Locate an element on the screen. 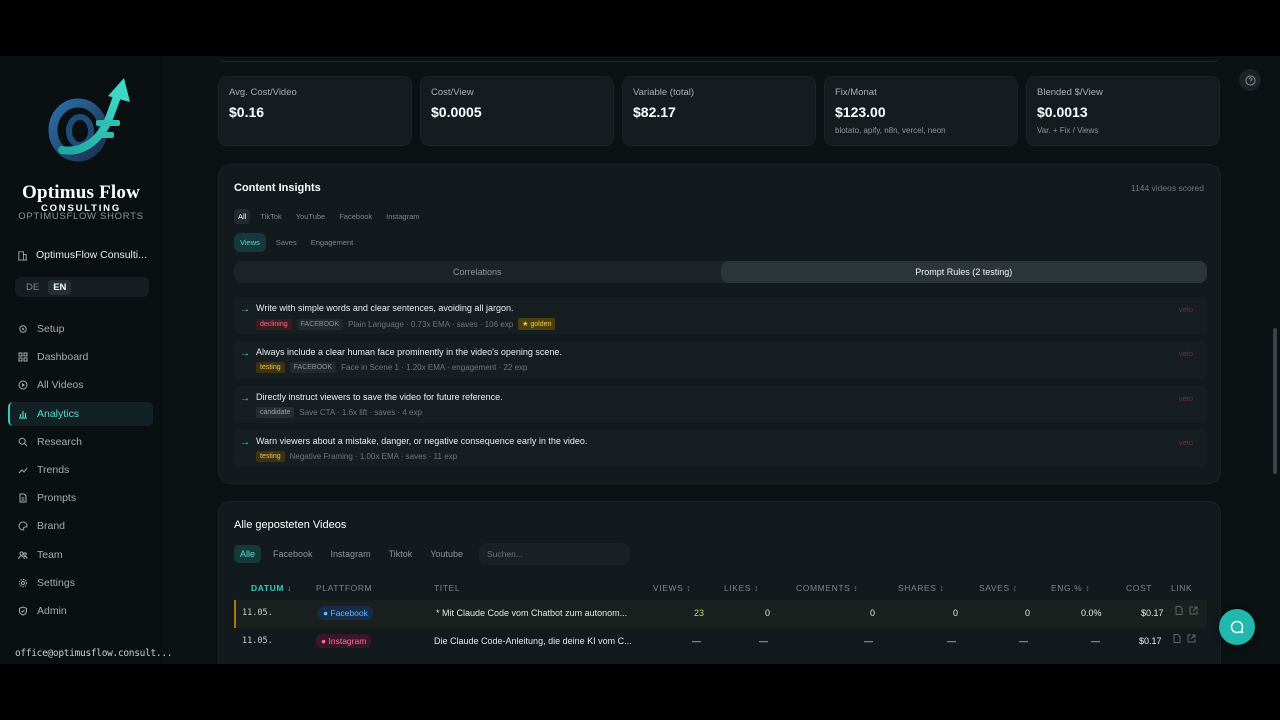 Image resolution: width=1280 pixels, height=720 pixels. palette-icon is located at coordinates (23, 526).